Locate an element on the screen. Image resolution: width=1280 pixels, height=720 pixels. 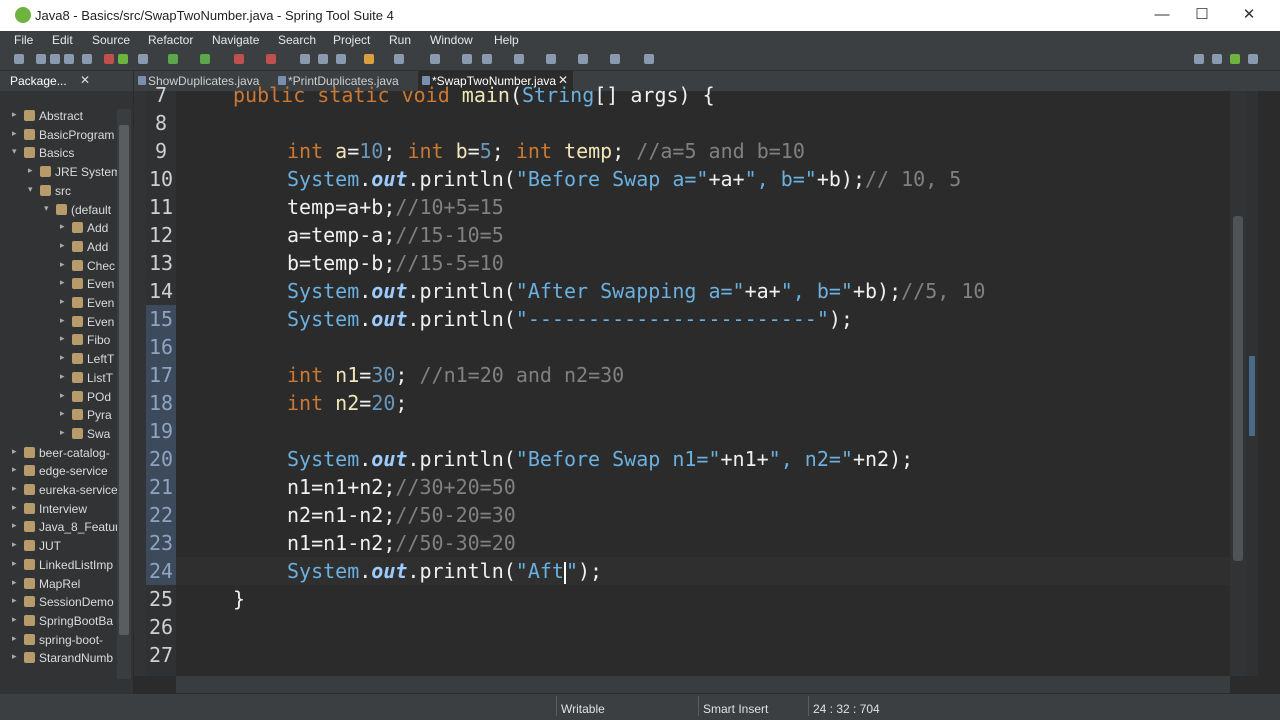
menu-window: Window is located at coordinates (451, 40).